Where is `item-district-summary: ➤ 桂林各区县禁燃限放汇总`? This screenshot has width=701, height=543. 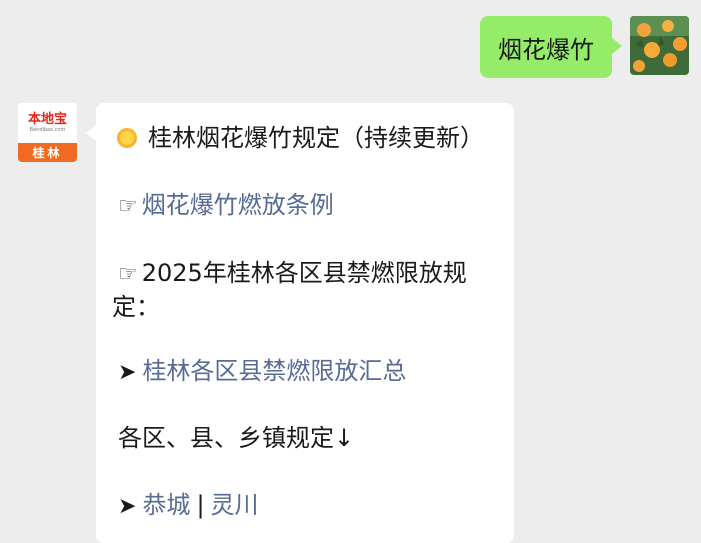
item-district-summary: ➤ 桂林各区县禁燃限放汇总 is located at coordinates (262, 368).